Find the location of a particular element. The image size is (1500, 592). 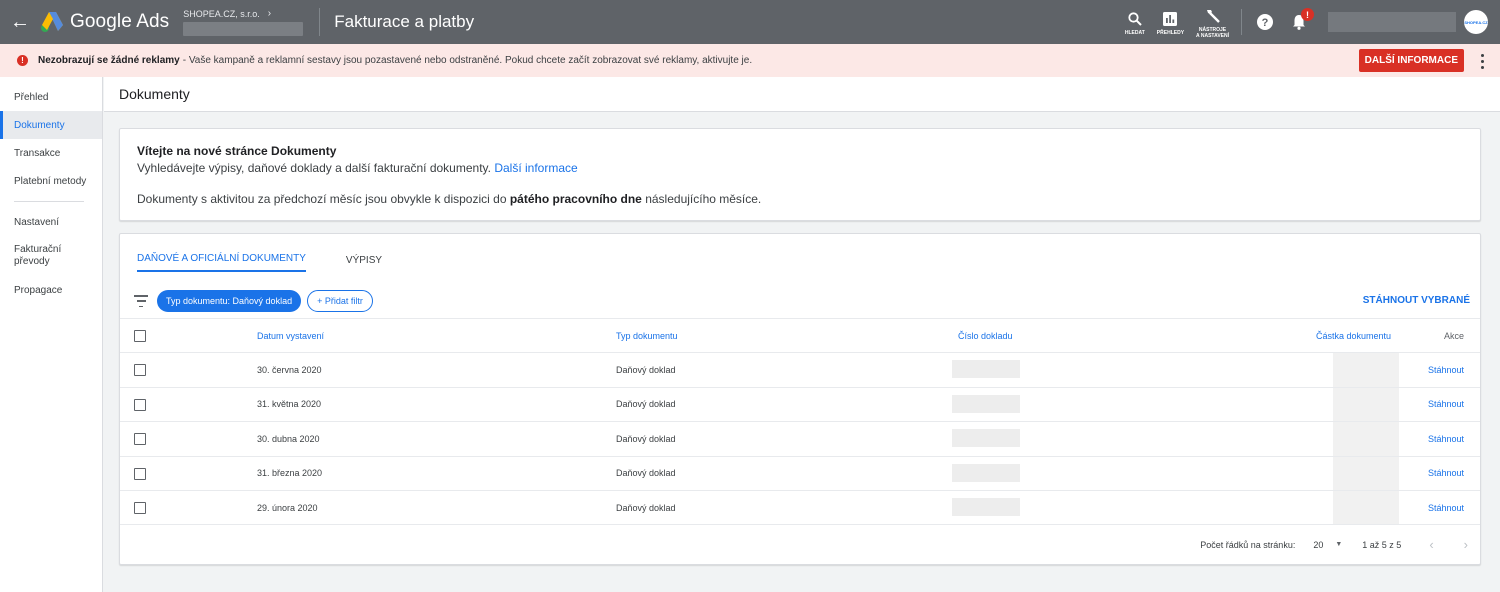

table-row: 29. února 2020 Daňový doklad Stáhnout is located at coordinates (800, 507).